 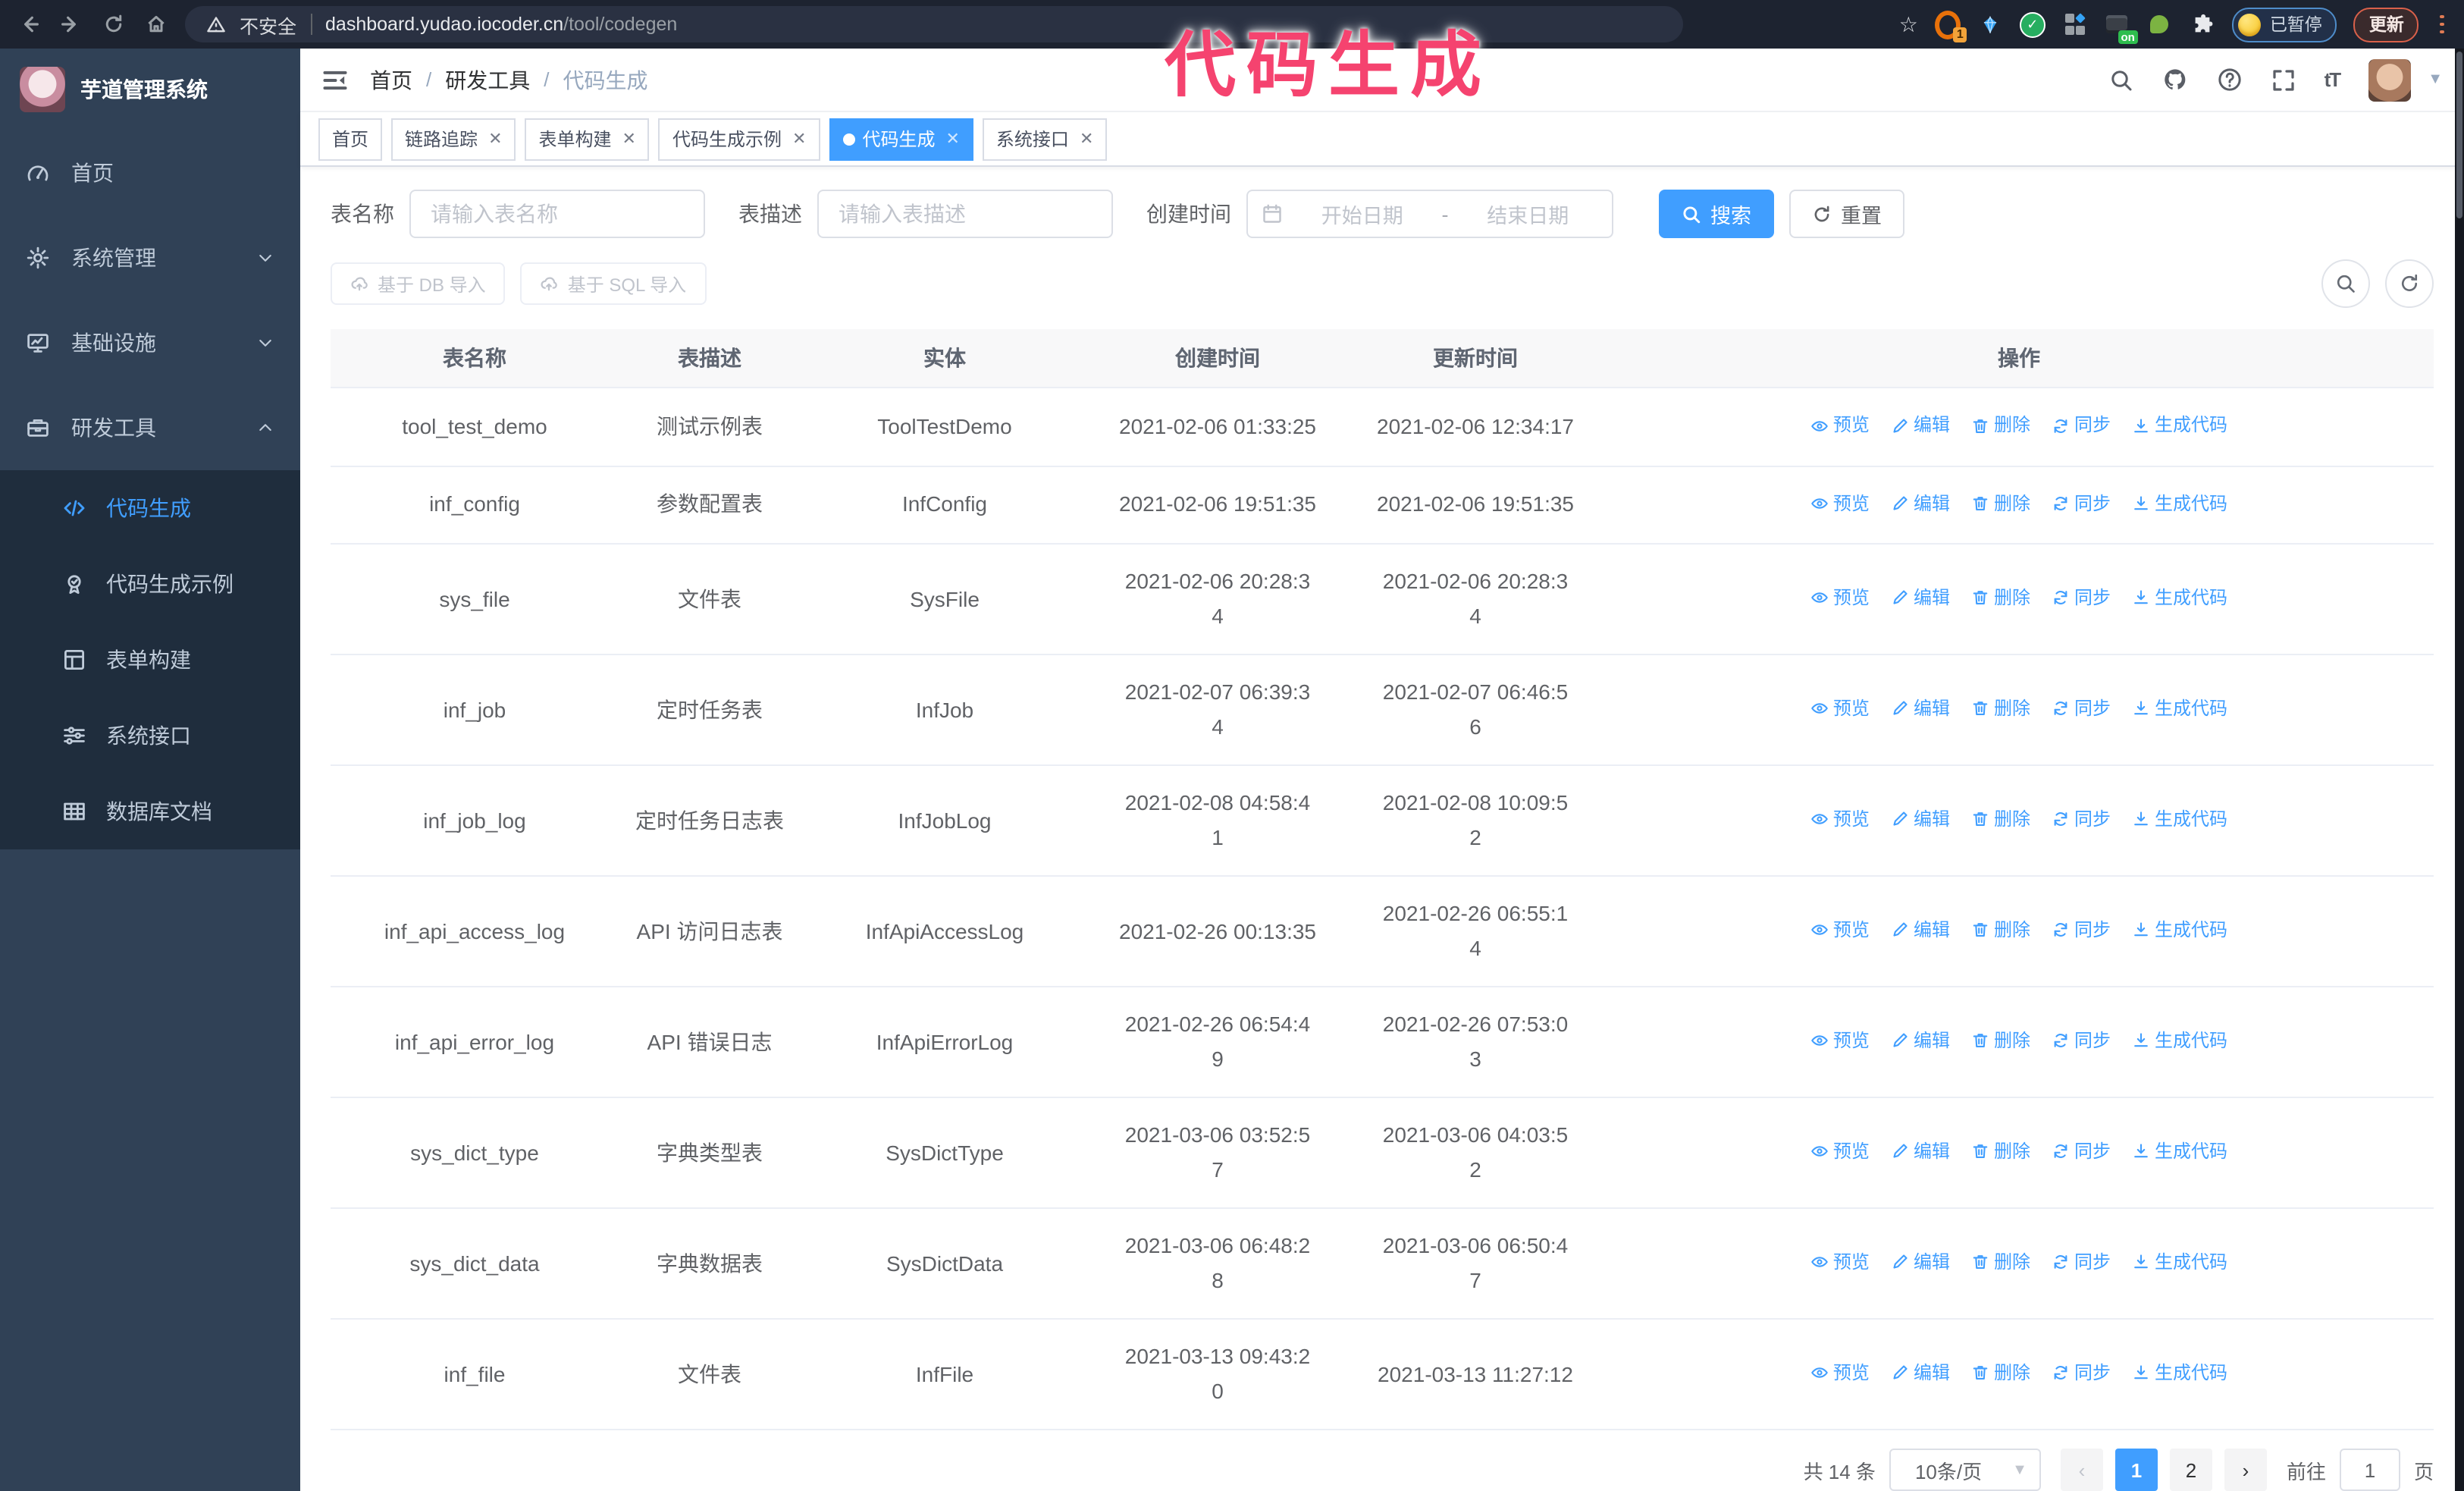 What do you see at coordinates (2160, 24) in the screenshot?
I see `extension-key-icon` at bounding box center [2160, 24].